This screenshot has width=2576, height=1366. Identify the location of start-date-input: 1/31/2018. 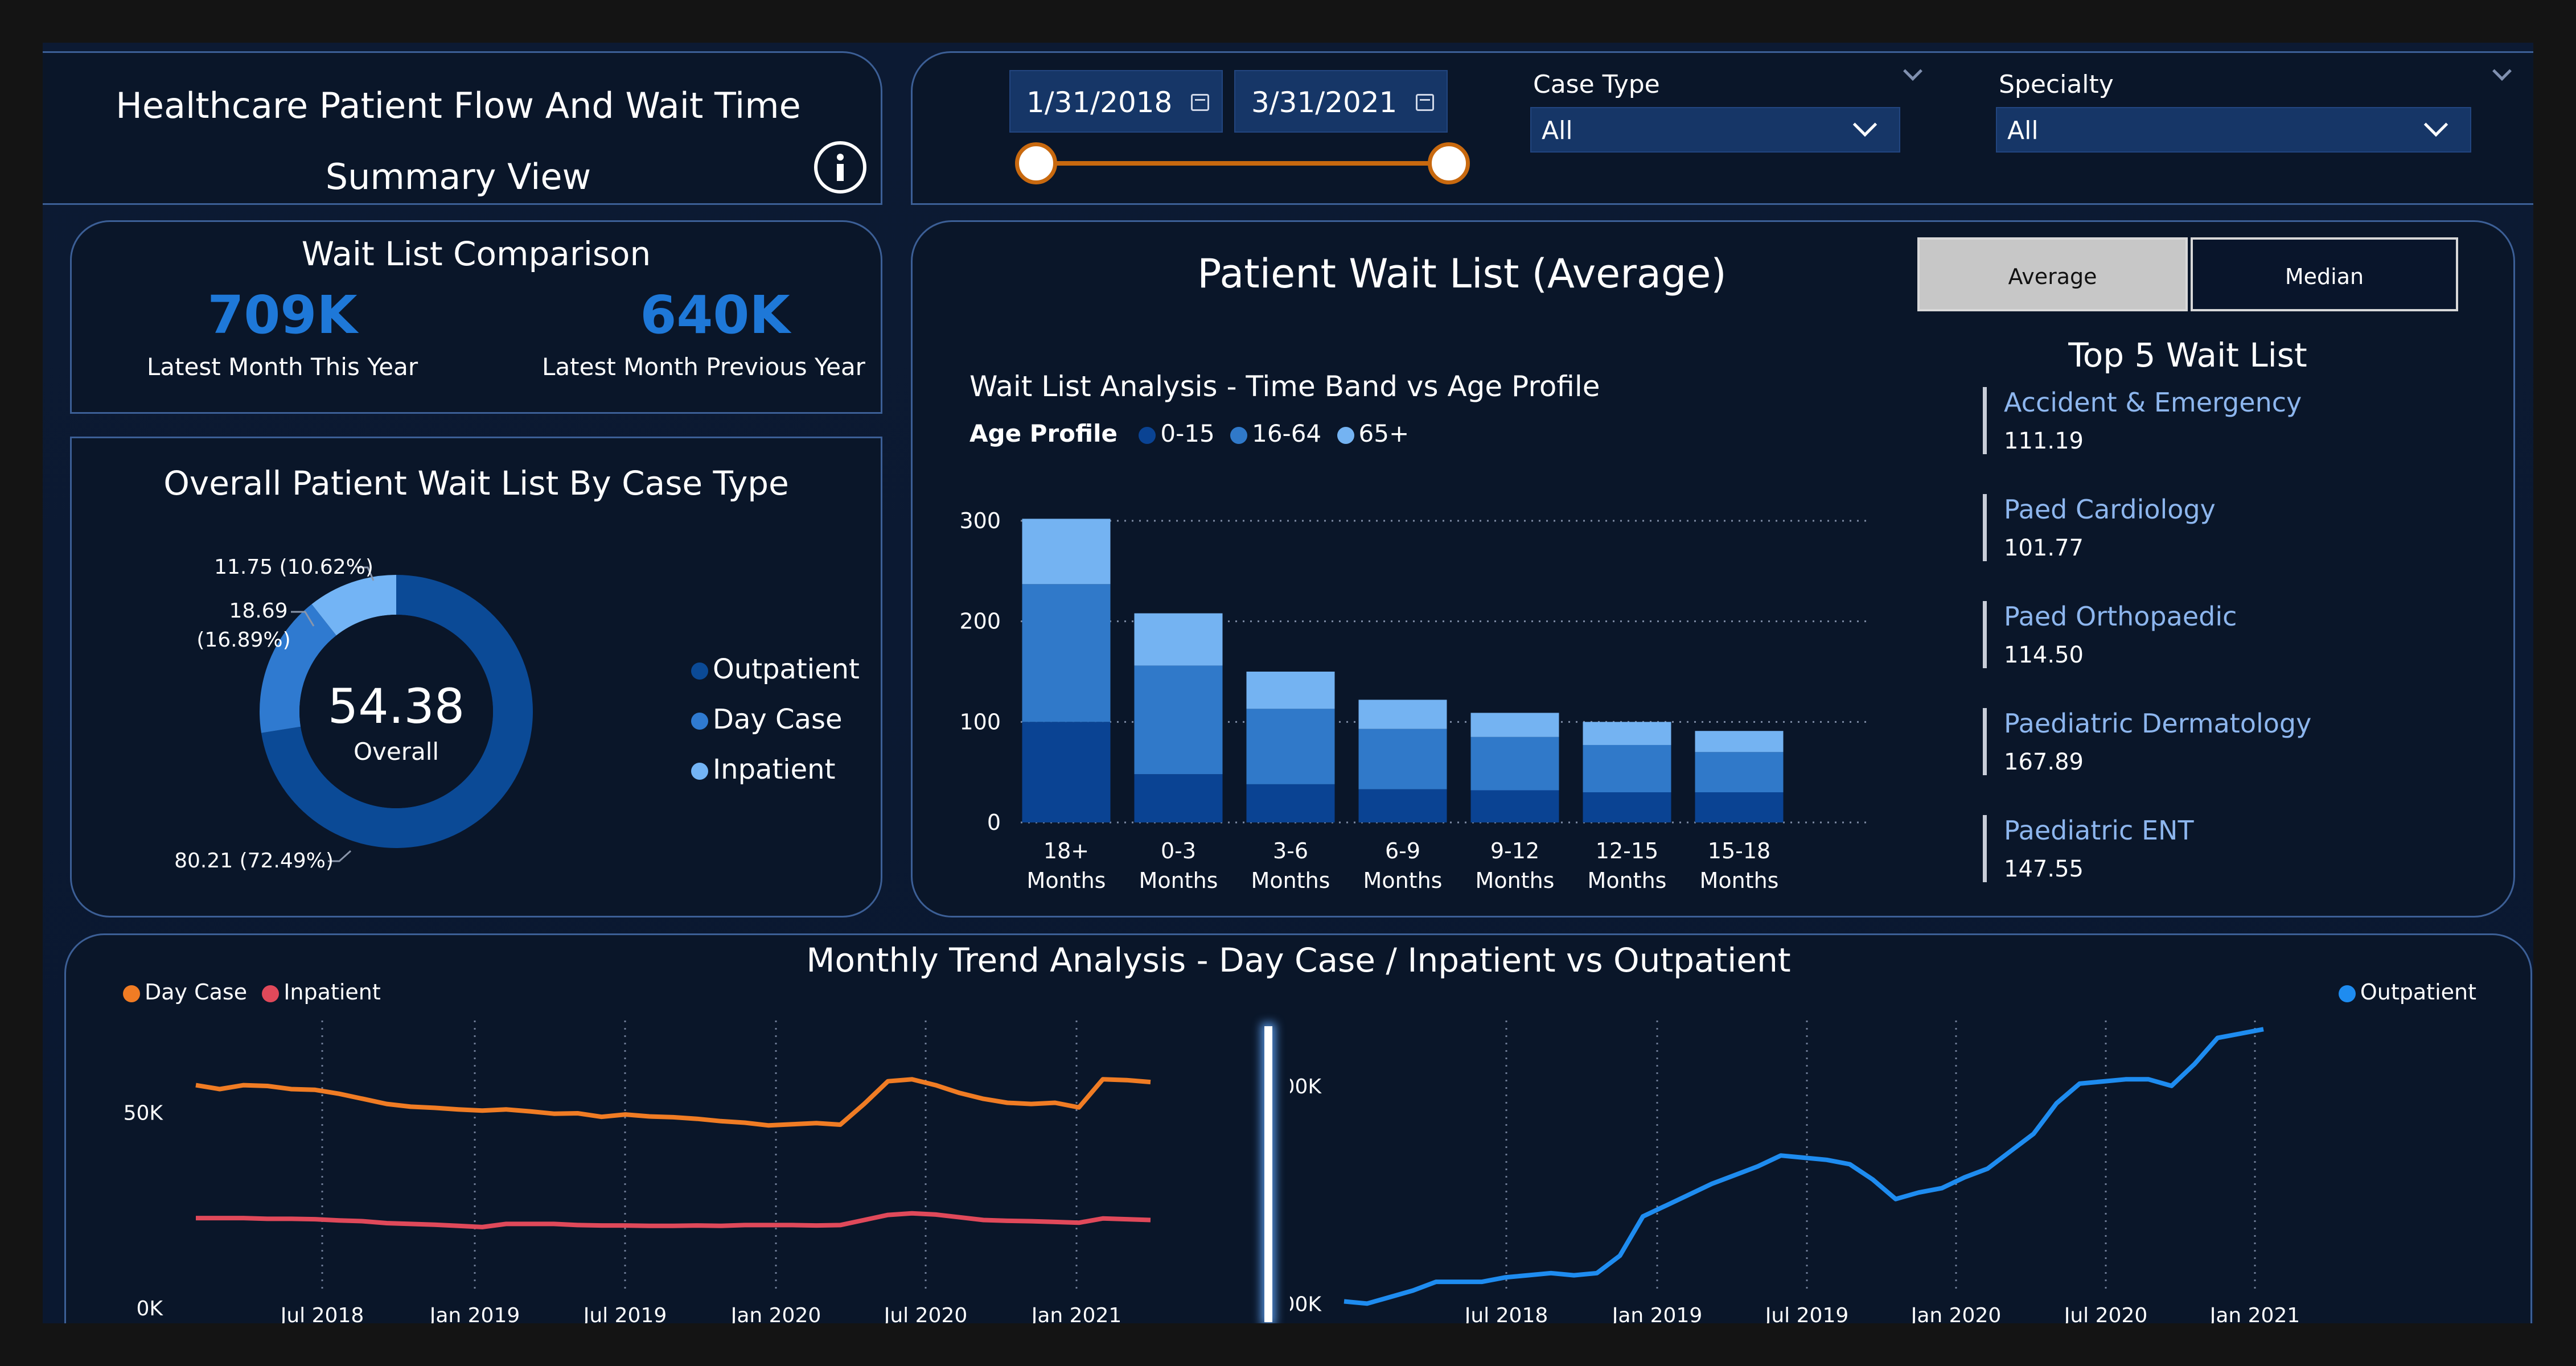
(1116, 102).